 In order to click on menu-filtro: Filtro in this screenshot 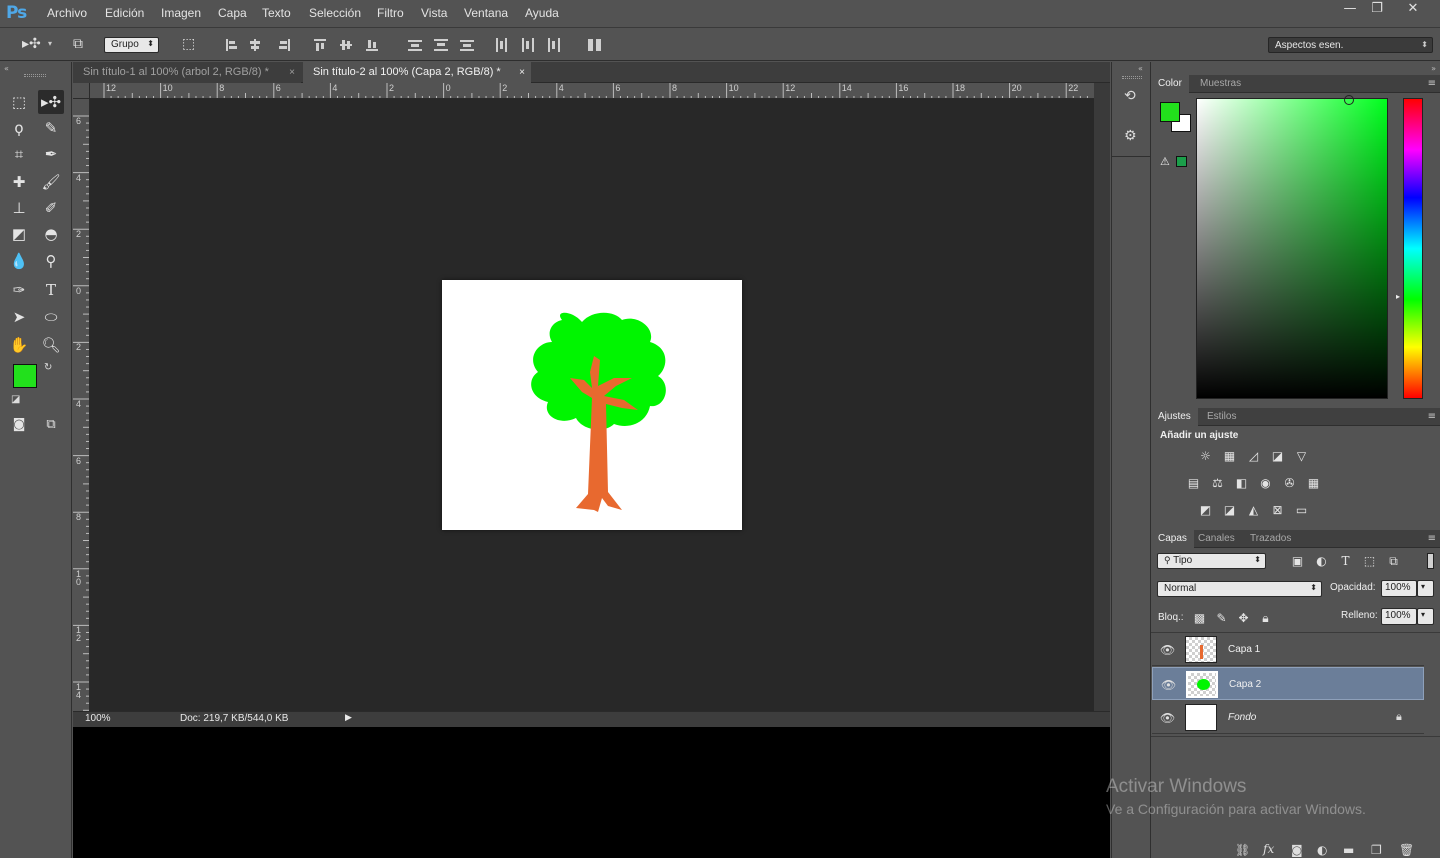, I will do `click(390, 13)`.